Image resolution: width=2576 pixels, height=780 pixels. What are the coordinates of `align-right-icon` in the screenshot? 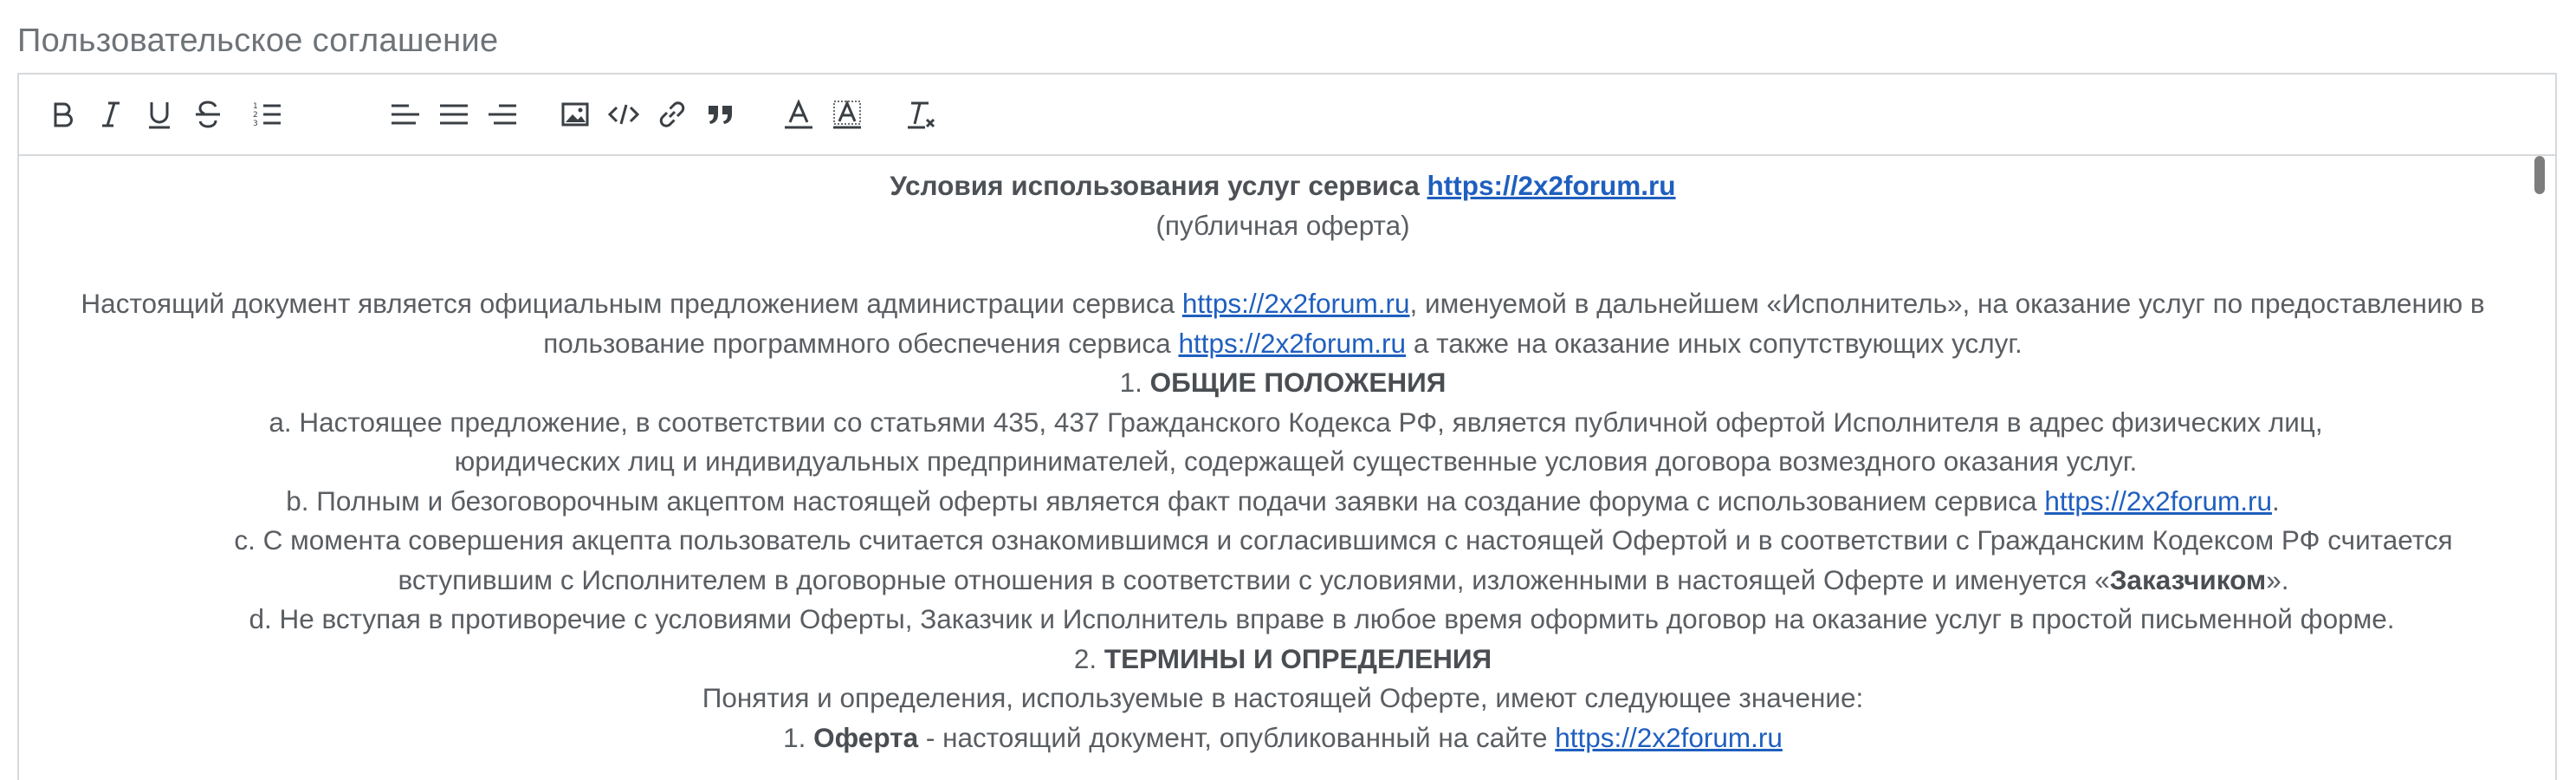 It's located at (502, 114).